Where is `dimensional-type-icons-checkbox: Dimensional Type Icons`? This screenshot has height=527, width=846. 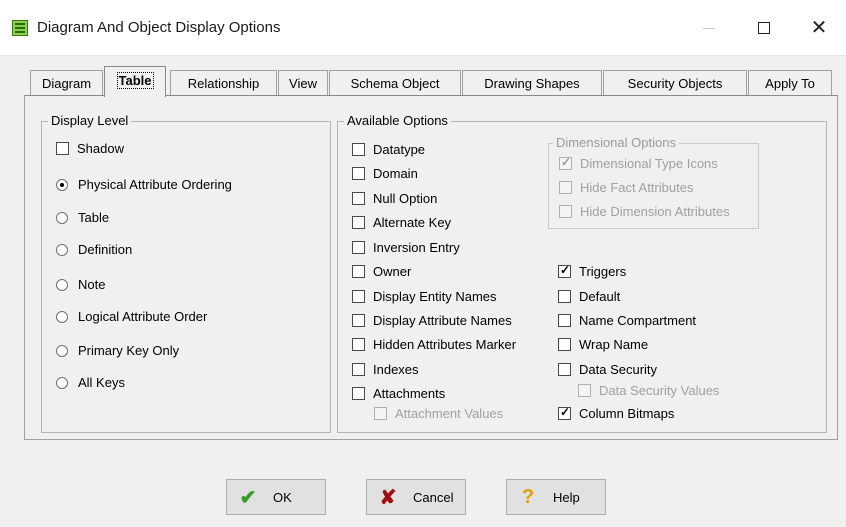
dimensional-type-icons-checkbox: Dimensional Type Icons is located at coordinates (638, 163).